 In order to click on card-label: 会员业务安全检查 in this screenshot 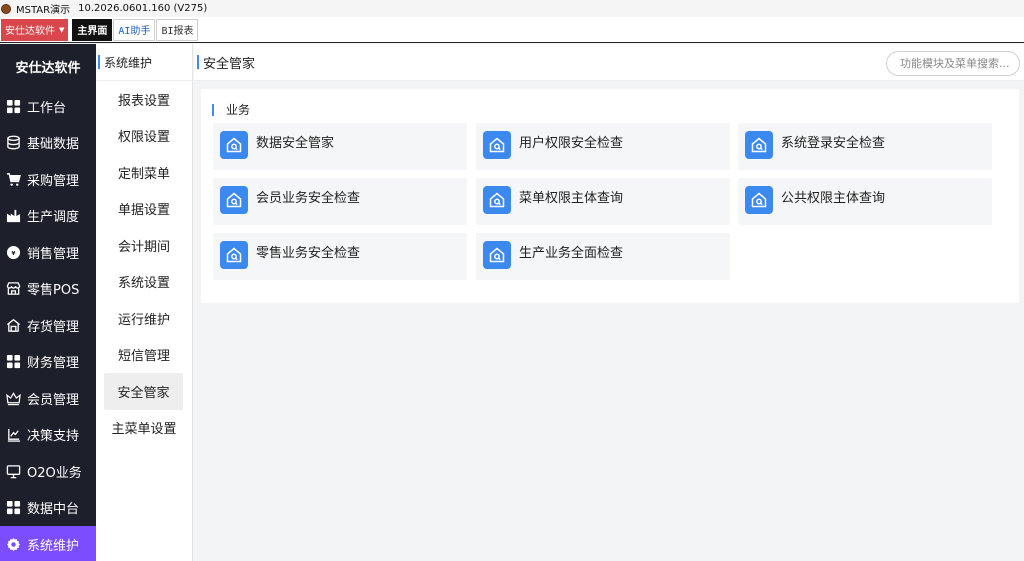, I will do `click(308, 198)`.